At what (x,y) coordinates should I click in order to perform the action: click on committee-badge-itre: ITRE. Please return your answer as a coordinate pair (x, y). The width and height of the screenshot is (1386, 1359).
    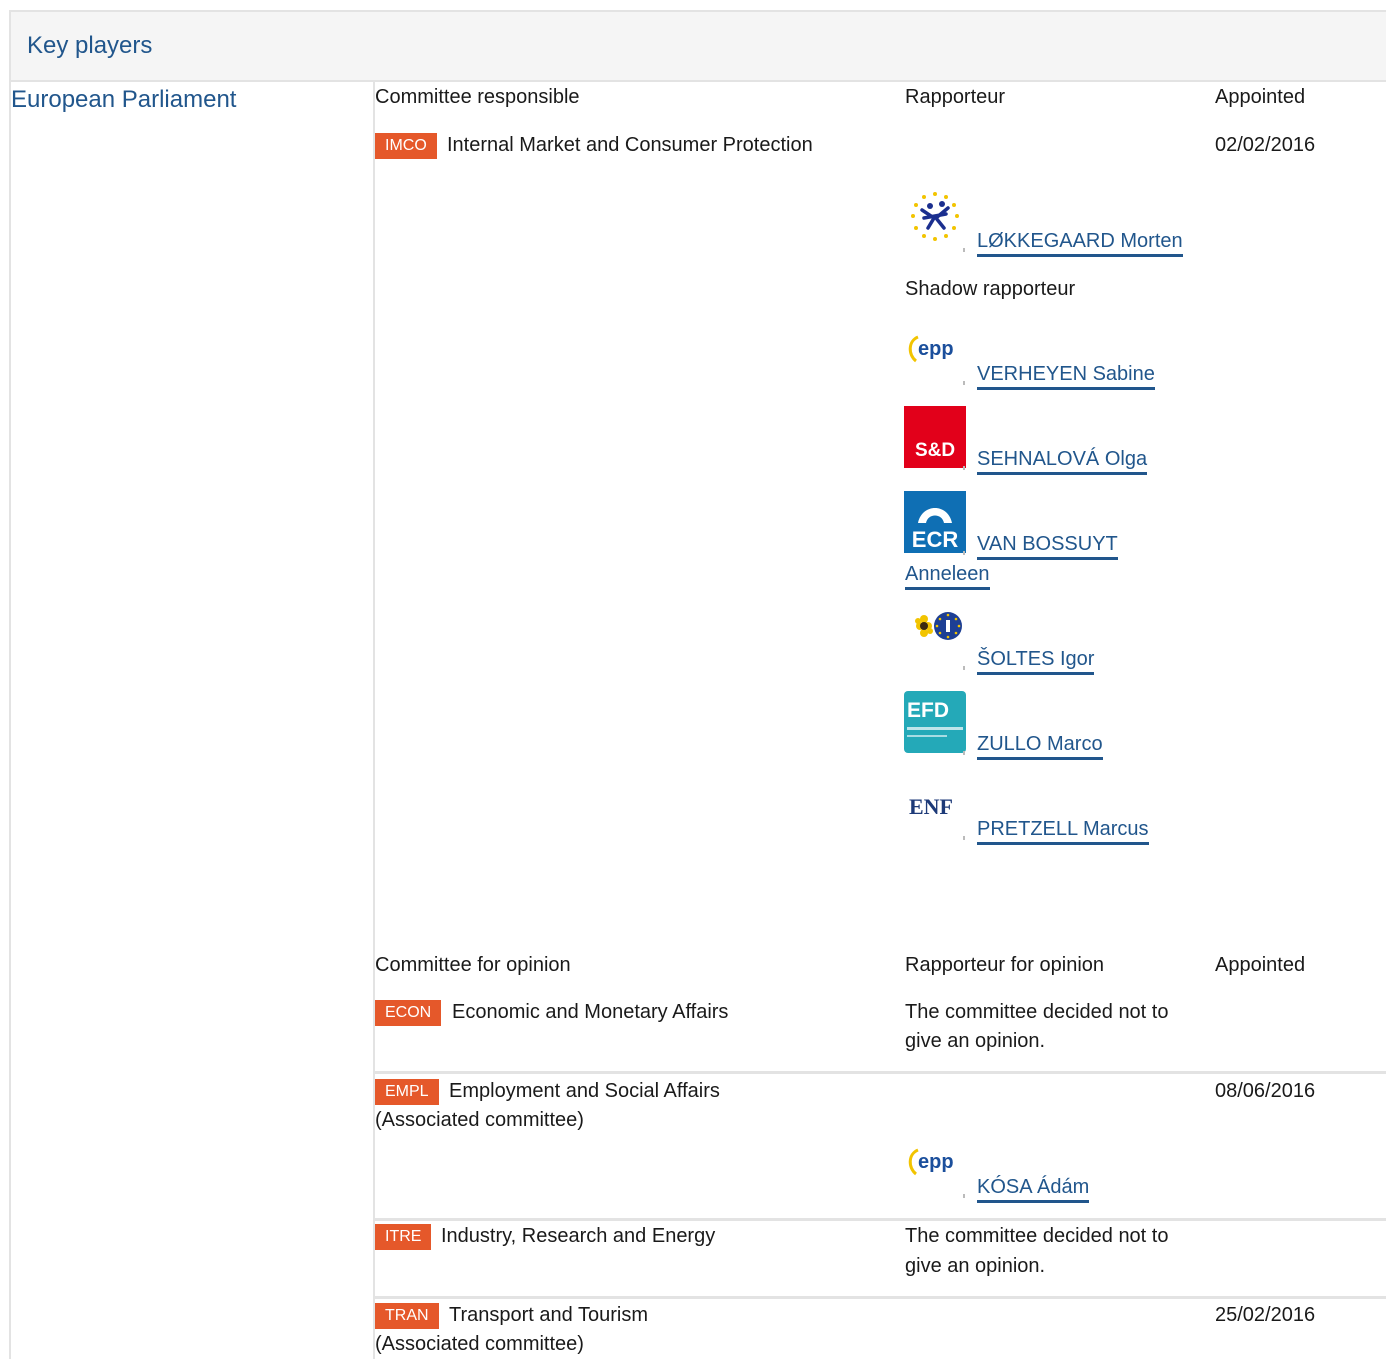
    Looking at the image, I should click on (403, 1237).